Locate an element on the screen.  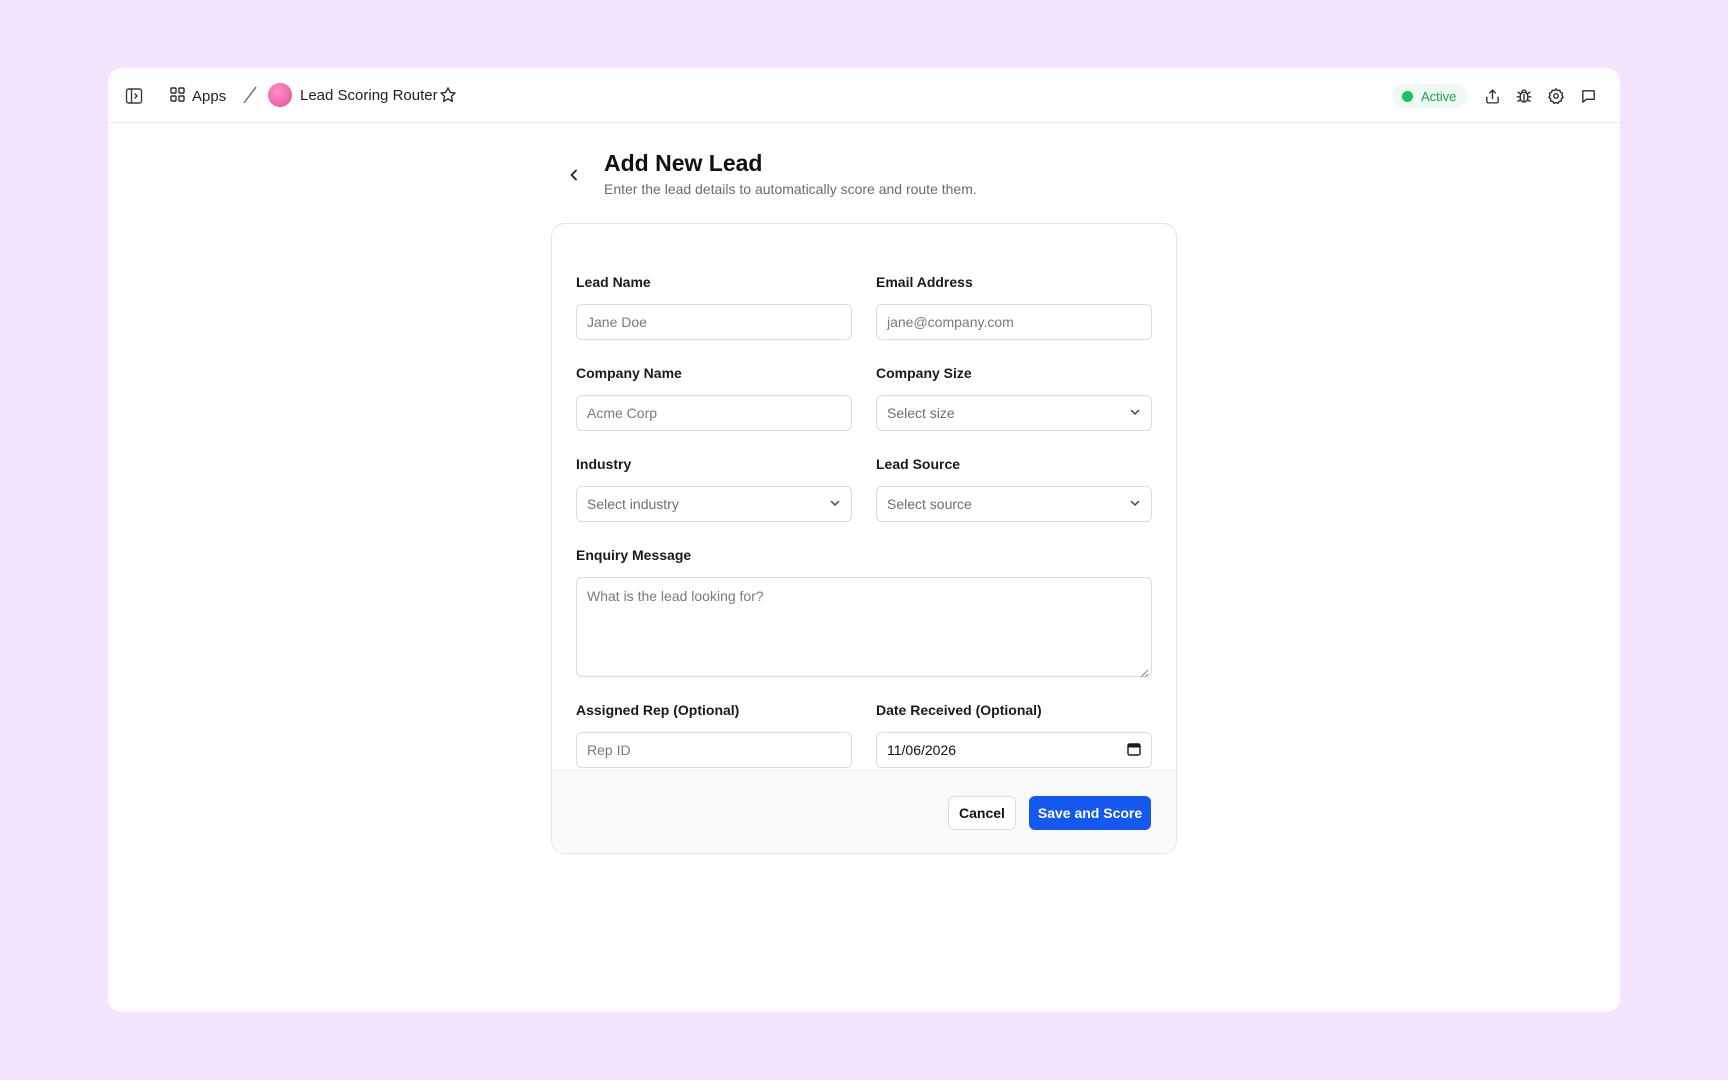
industry-select: Select industry is located at coordinates (714, 504).